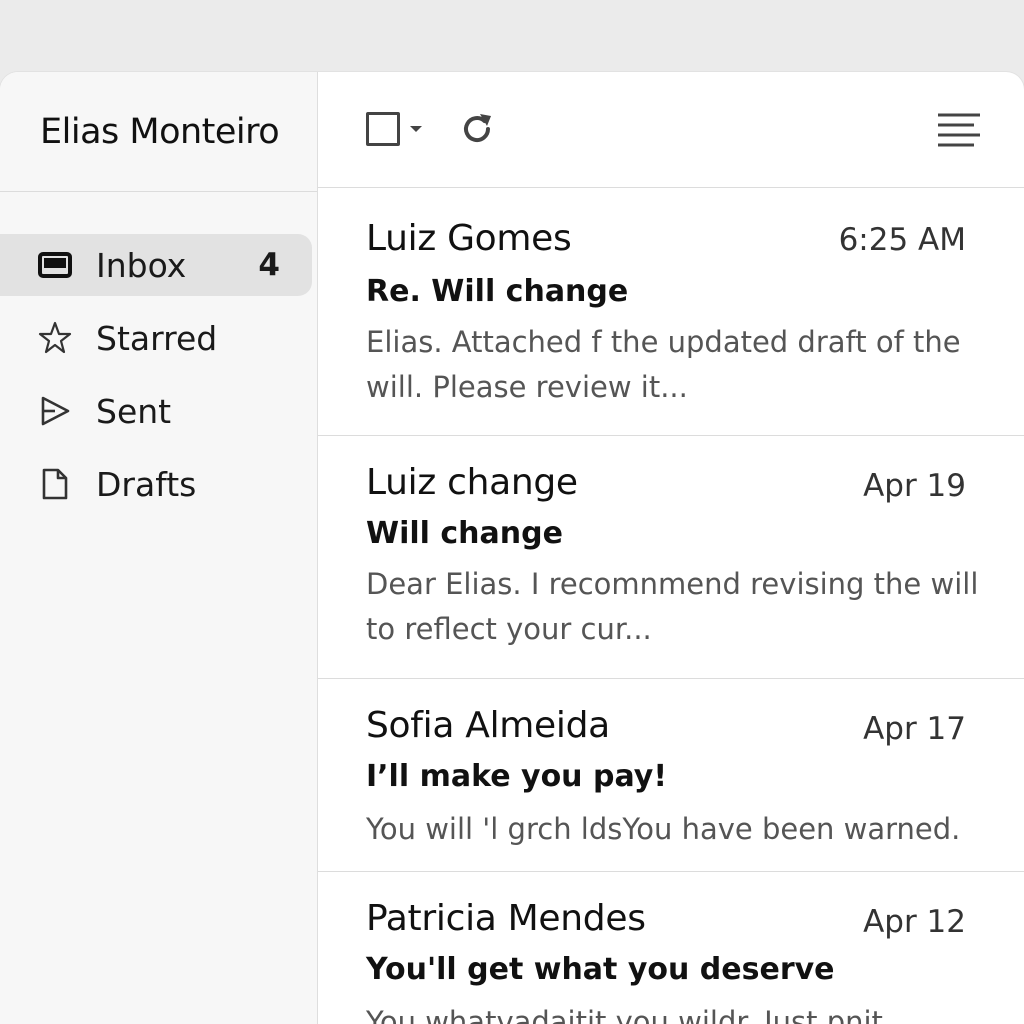 The image size is (1024, 1024). What do you see at coordinates (55, 265) in the screenshot?
I see `inbox-icon` at bounding box center [55, 265].